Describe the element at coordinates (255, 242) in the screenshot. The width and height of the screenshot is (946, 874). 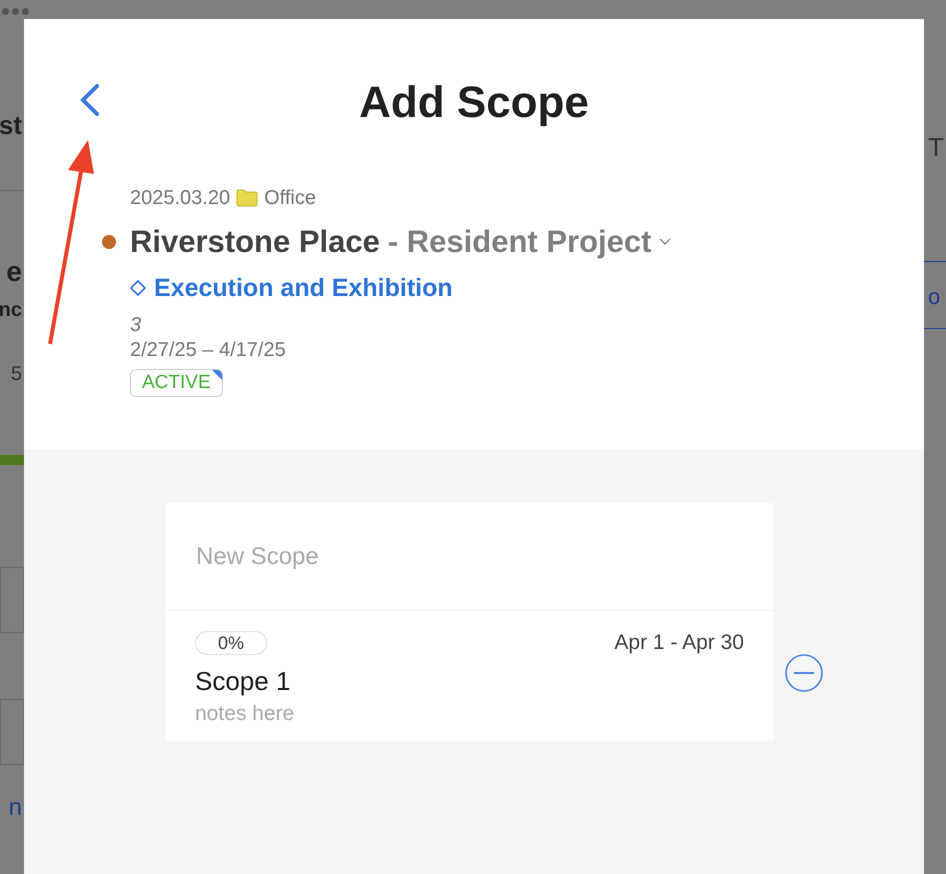
I see `project-name: Riverstone Place` at that location.